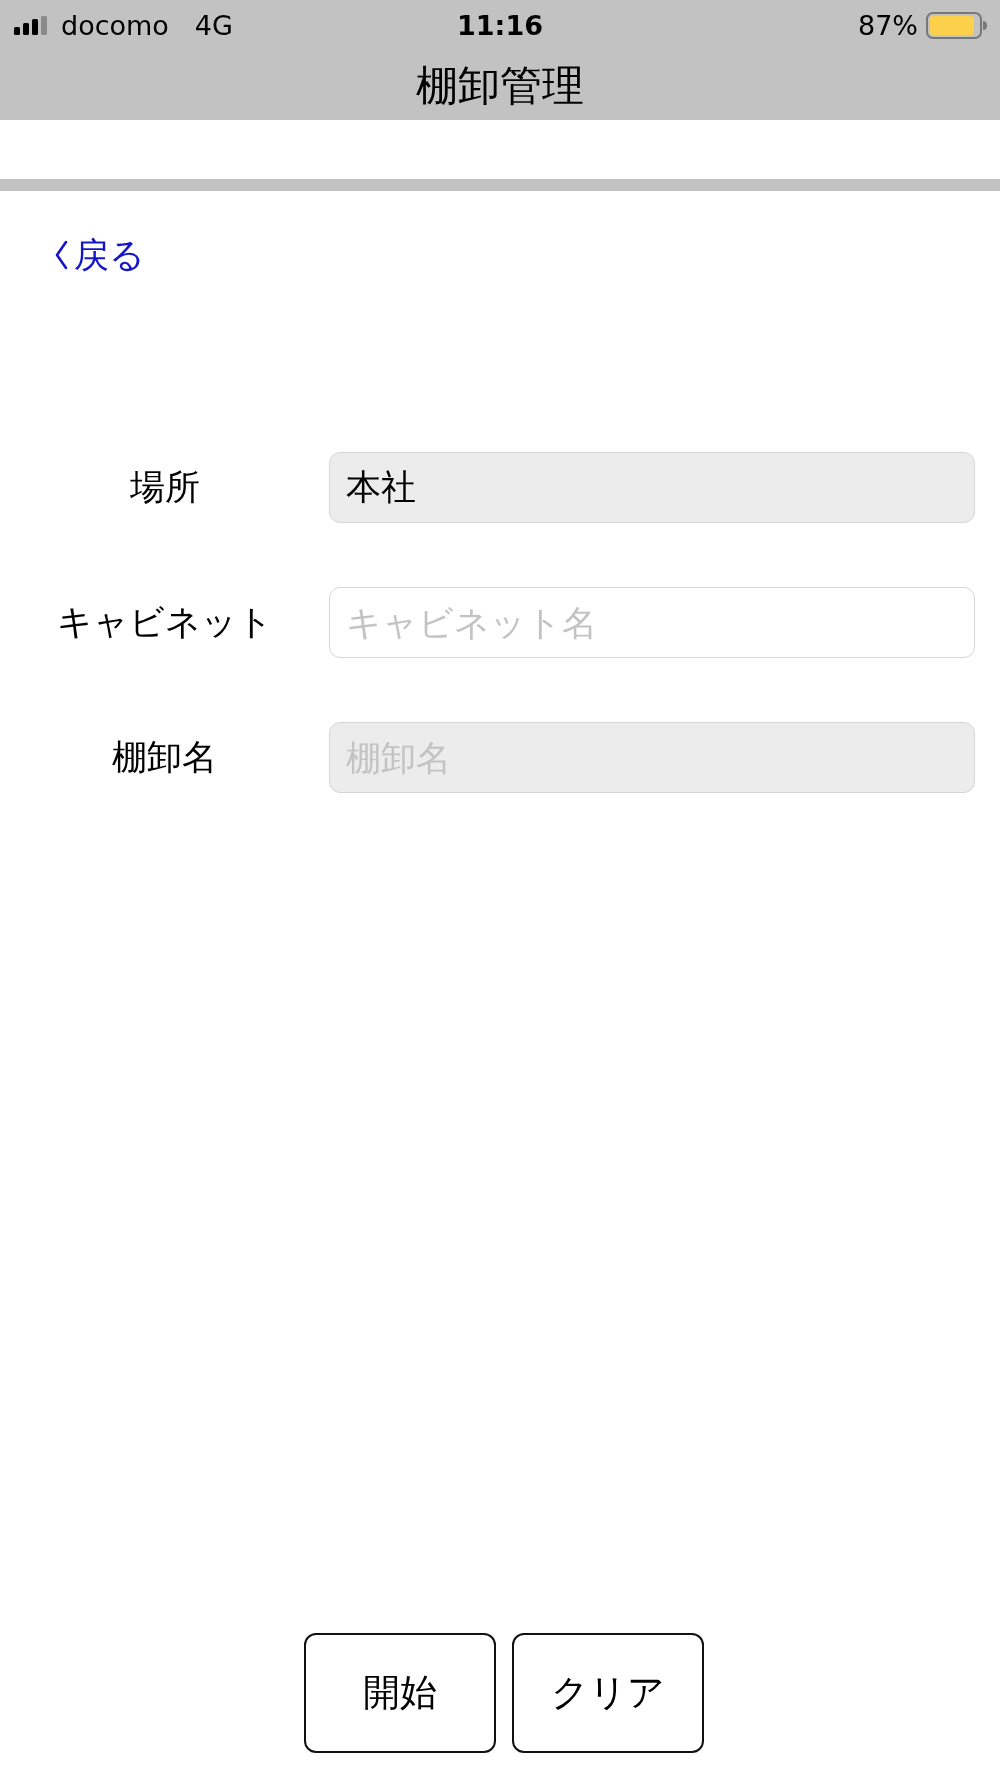 This screenshot has width=1000, height=1778. I want to click on back-link: 戻る, so click(99, 255).